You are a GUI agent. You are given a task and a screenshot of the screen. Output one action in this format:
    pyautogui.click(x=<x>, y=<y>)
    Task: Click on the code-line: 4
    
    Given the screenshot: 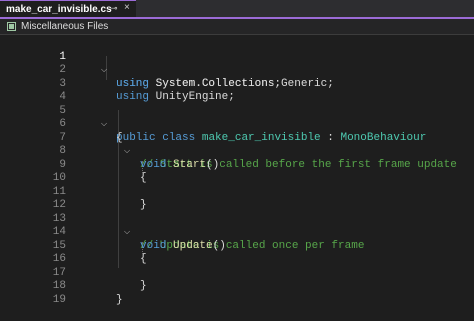 What is the action you would take?
    pyautogui.click(x=237, y=90)
    